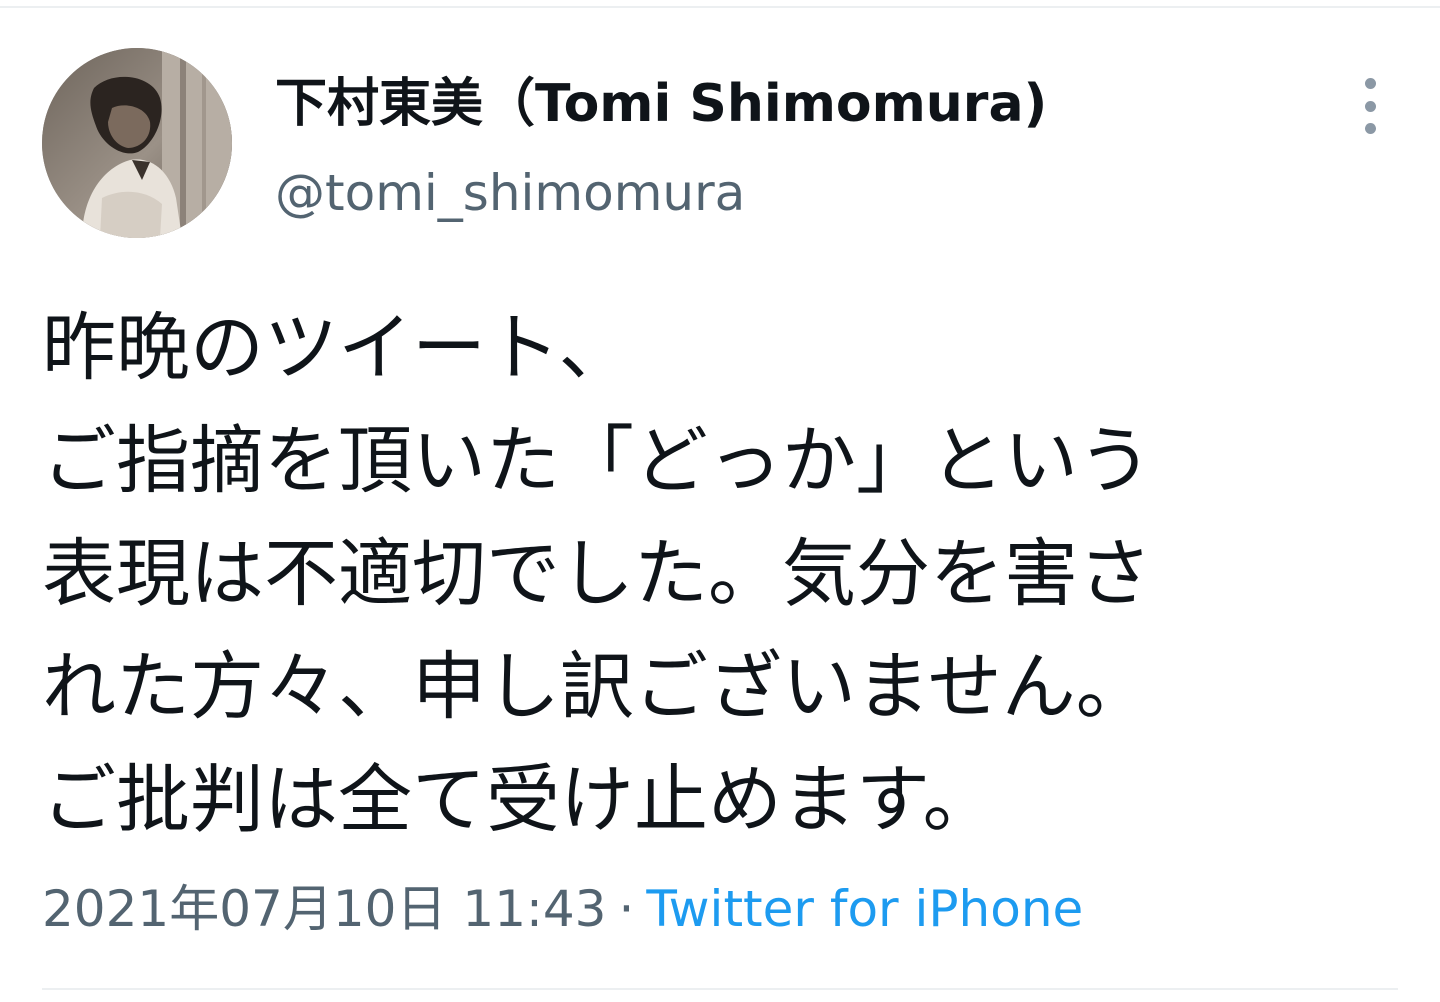  I want to click on avatar-photo-icon, so click(137, 143).